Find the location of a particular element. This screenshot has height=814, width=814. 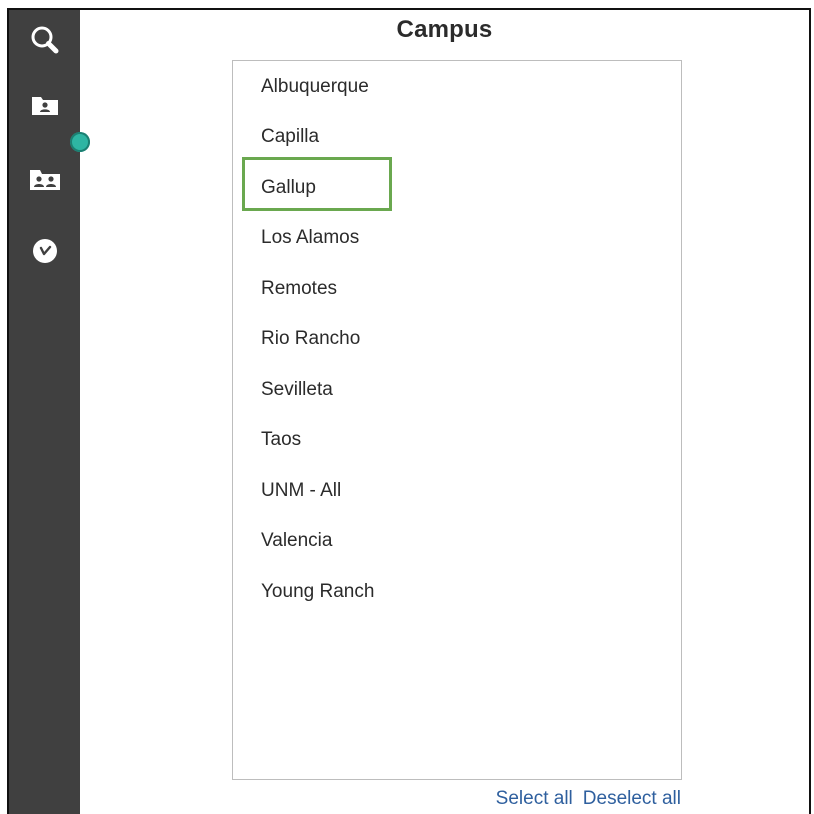

panel-title: Campus is located at coordinates (444, 29).